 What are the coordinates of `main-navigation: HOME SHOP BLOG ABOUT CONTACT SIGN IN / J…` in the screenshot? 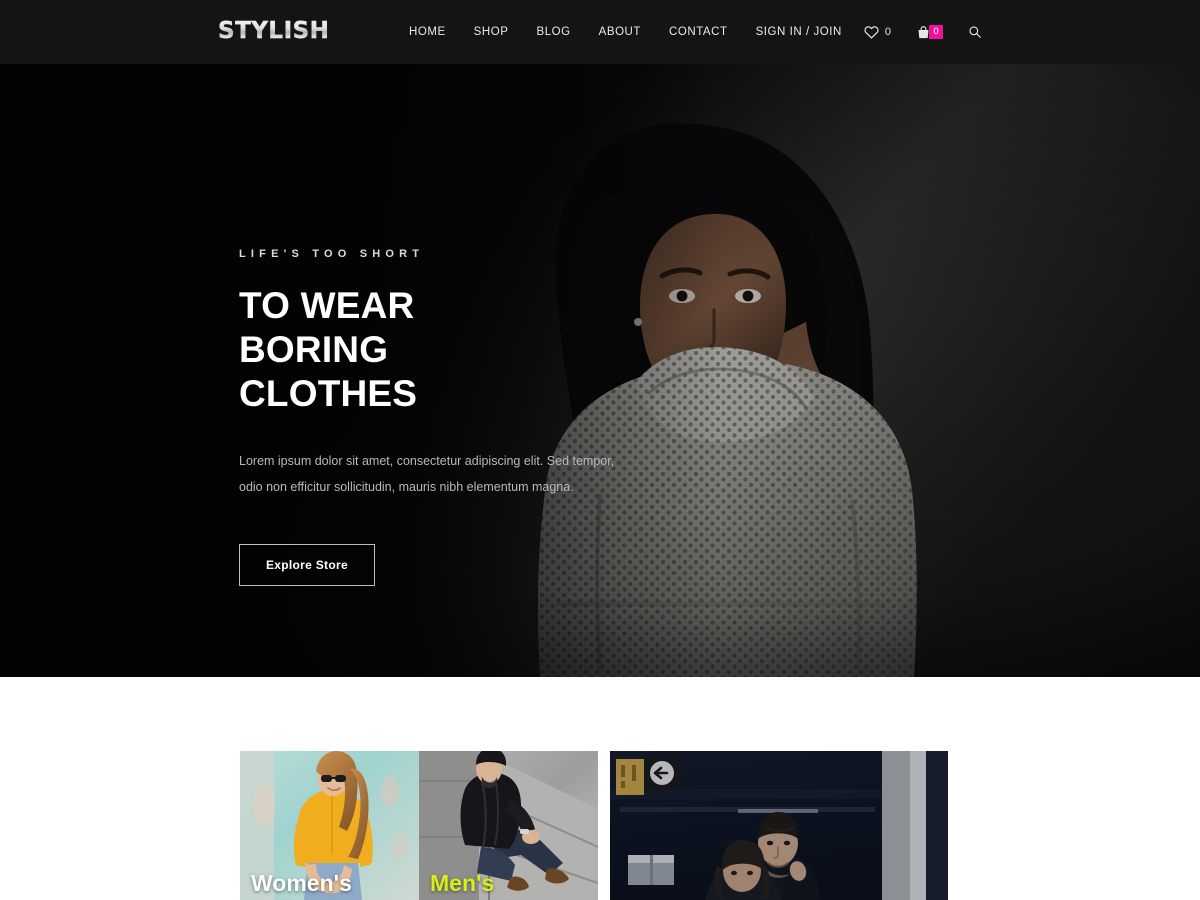 It's located at (804, 32).